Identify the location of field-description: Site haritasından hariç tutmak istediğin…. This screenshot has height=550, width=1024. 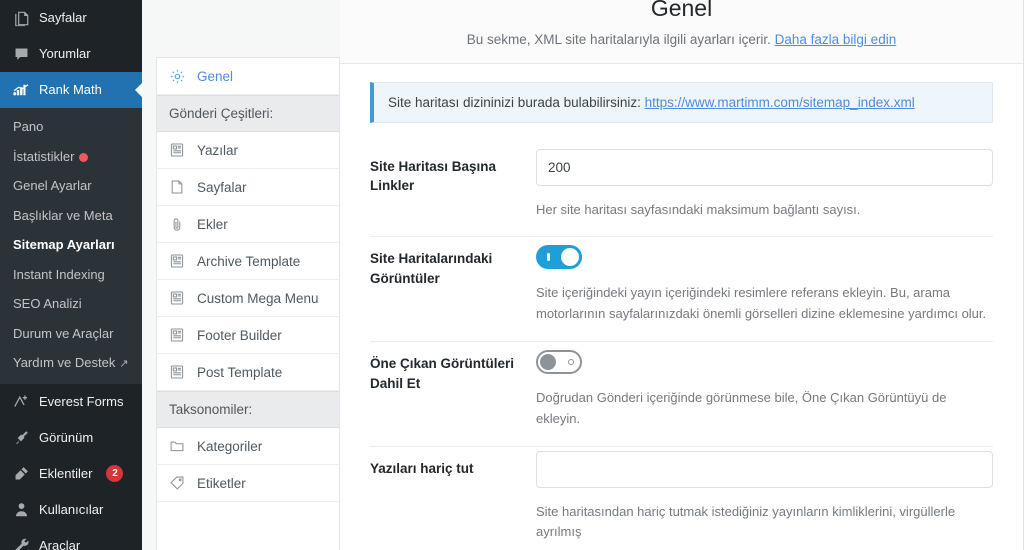
(746, 521).